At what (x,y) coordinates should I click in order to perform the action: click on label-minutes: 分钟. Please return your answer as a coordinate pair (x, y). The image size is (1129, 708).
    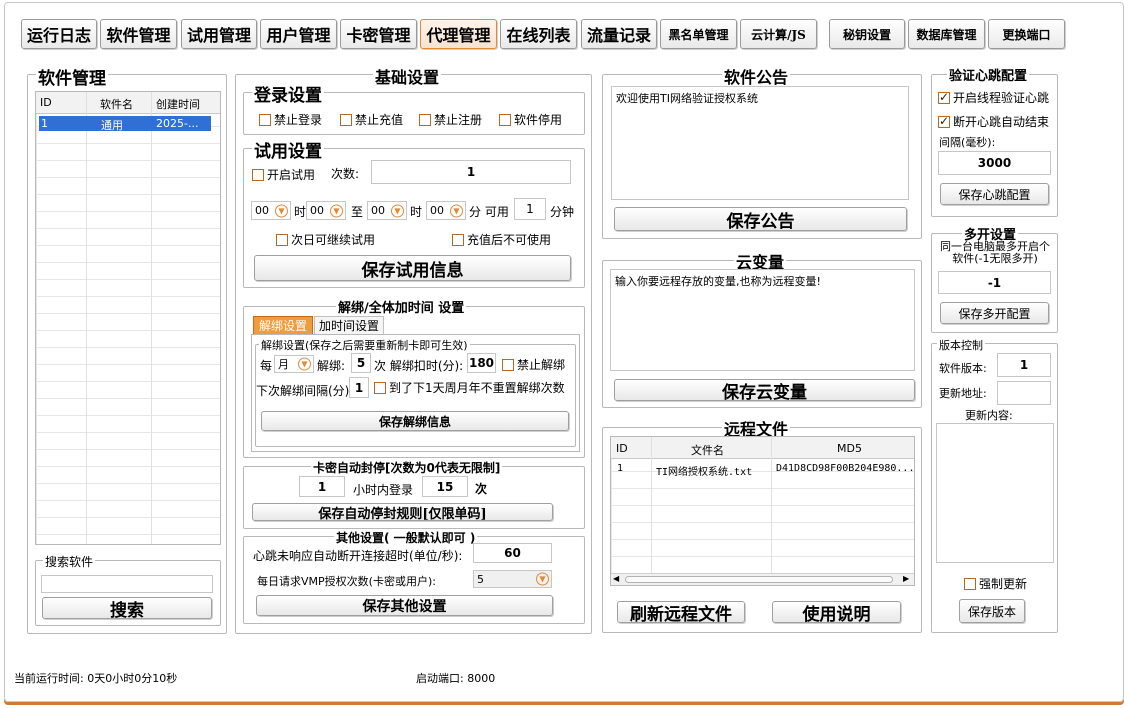
    Looking at the image, I should click on (562, 212).